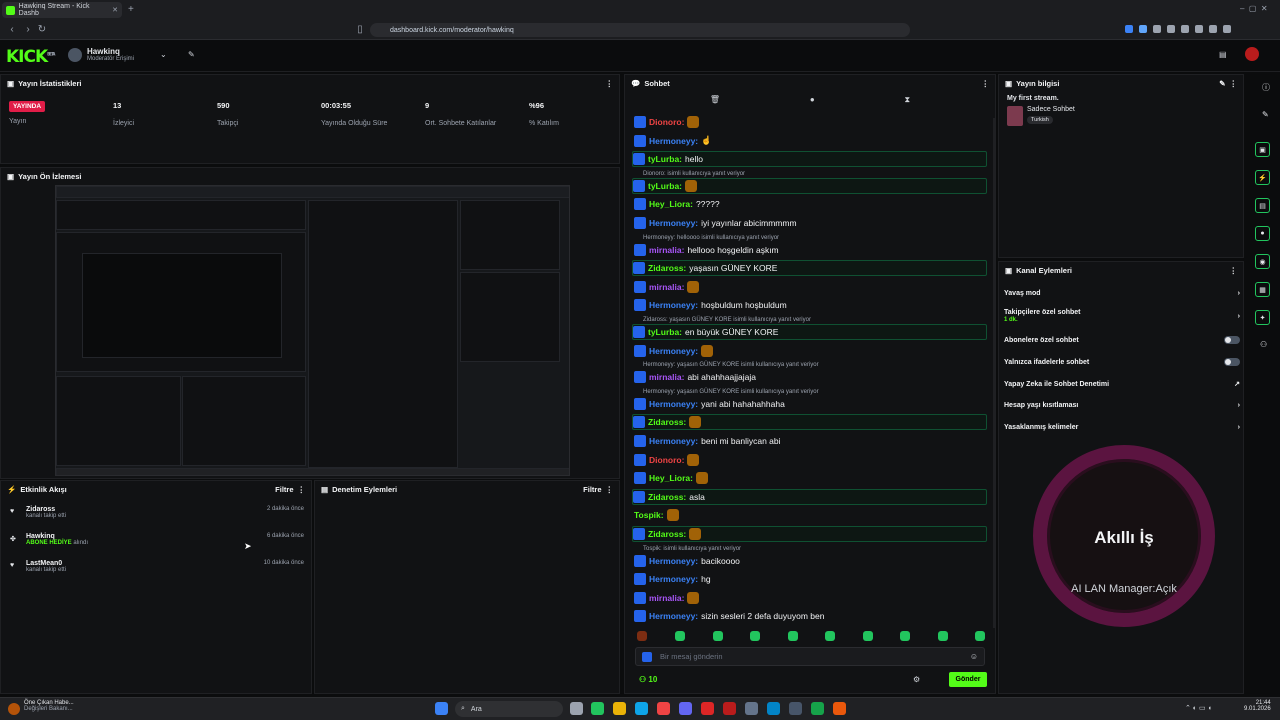  What do you see at coordinates (30, 57) in the screenshot?
I see `kick-logo: KICKBETA` at bounding box center [30, 57].